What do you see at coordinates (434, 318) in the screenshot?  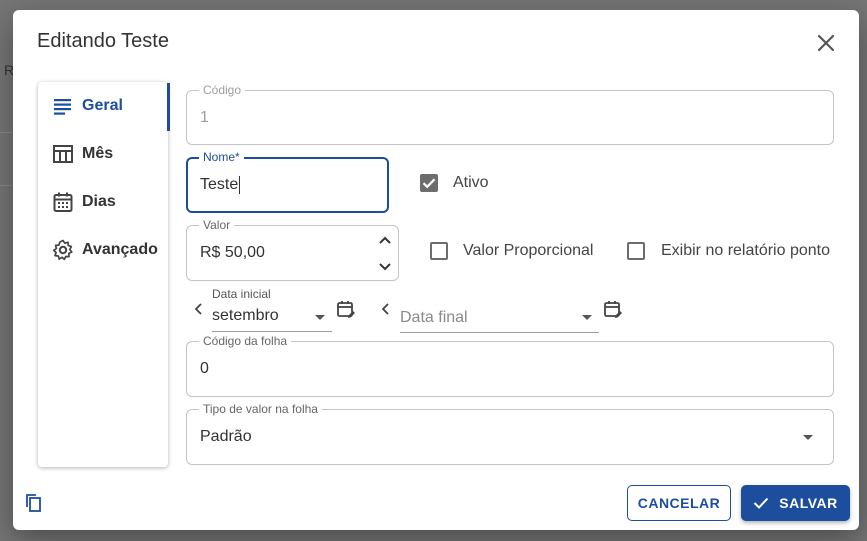 I see `data-final-placeholder: Data final` at bounding box center [434, 318].